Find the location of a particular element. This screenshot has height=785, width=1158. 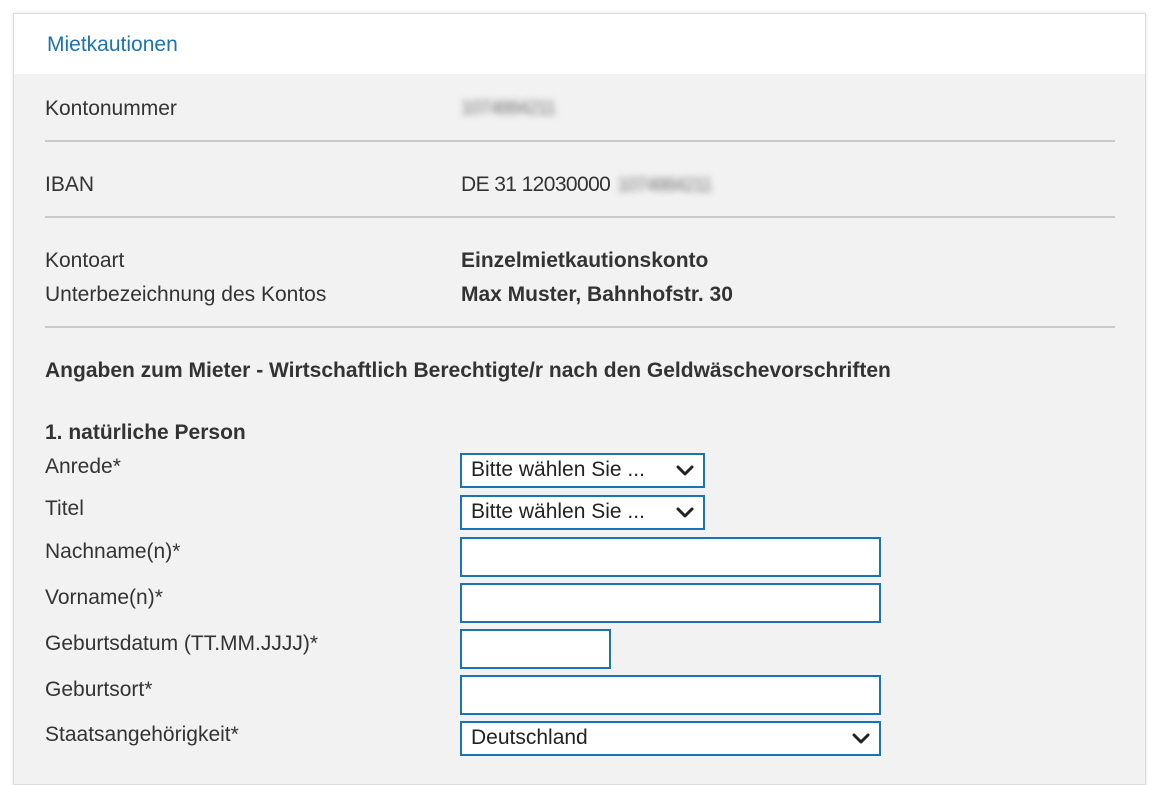

titel-label: Titel is located at coordinates (64, 508).